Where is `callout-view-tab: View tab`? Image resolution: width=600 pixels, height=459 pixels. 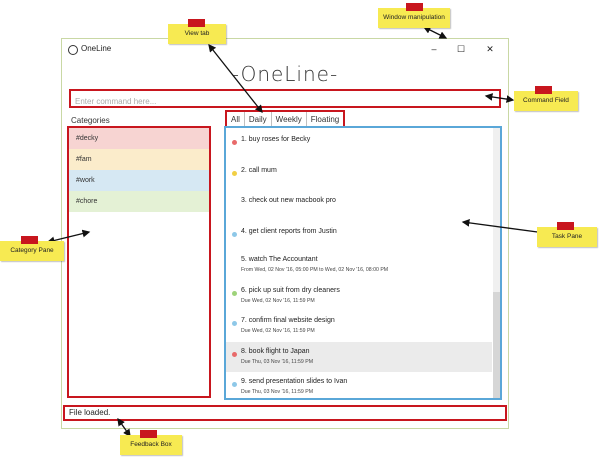
callout-view-tab: View tab is located at coordinates (197, 31).